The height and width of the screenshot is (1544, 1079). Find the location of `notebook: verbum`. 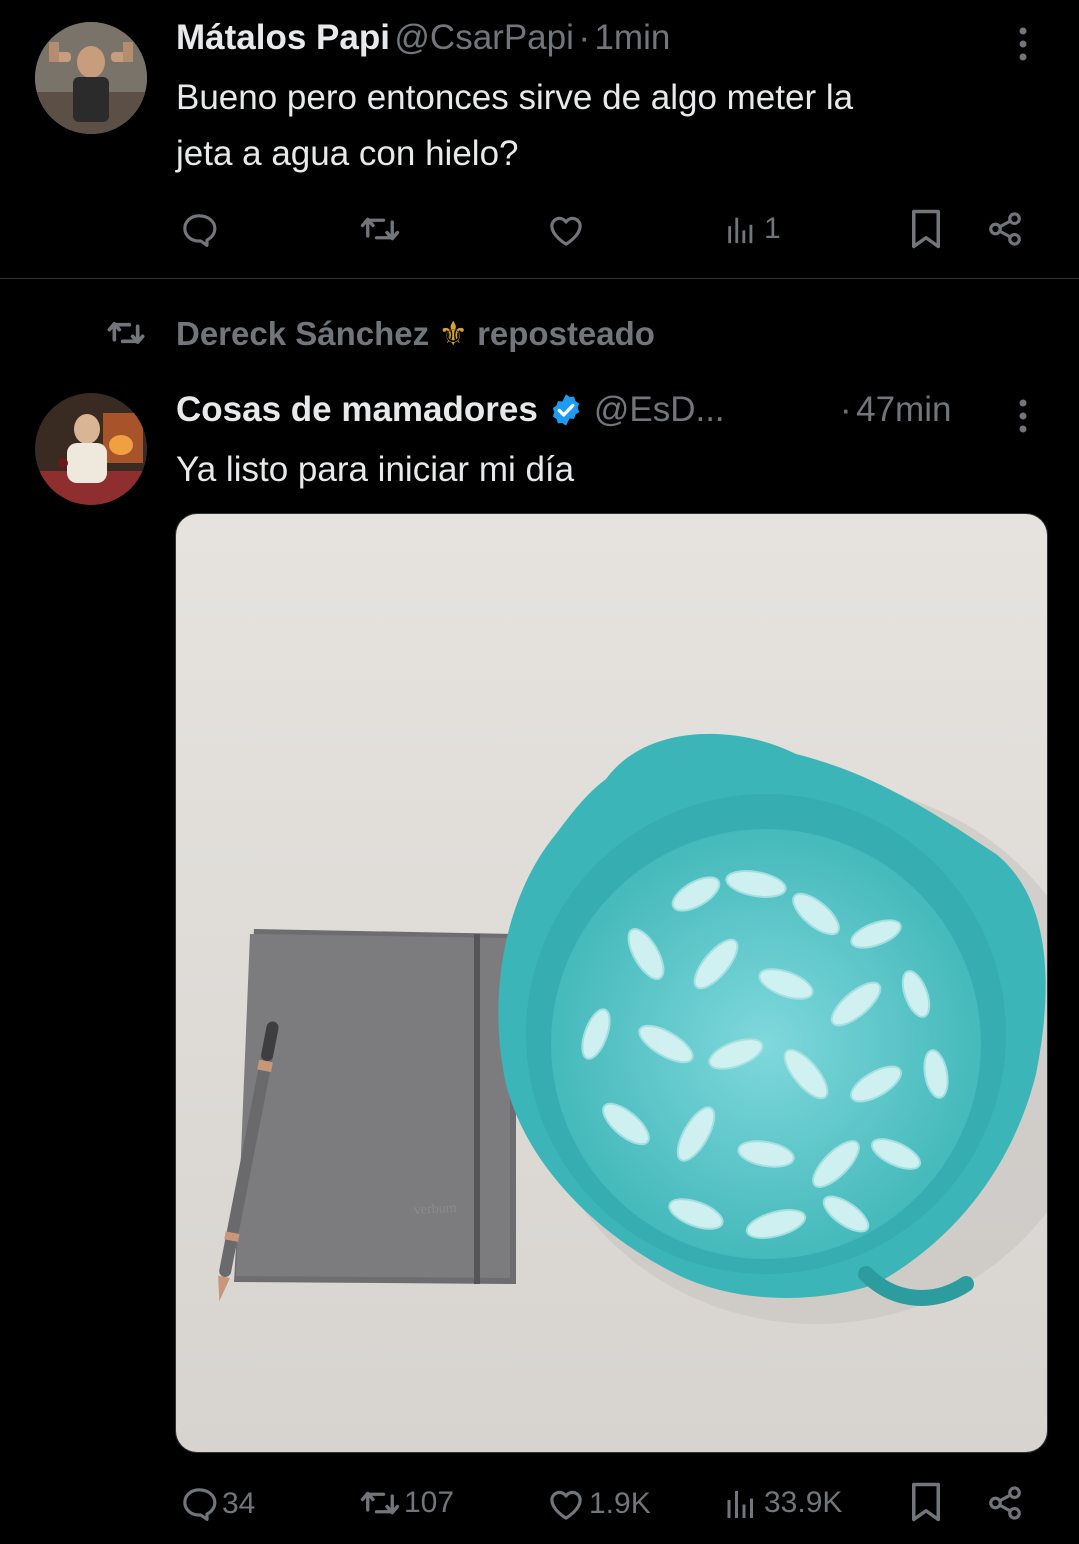

notebook: verbum is located at coordinates (375, 1106).